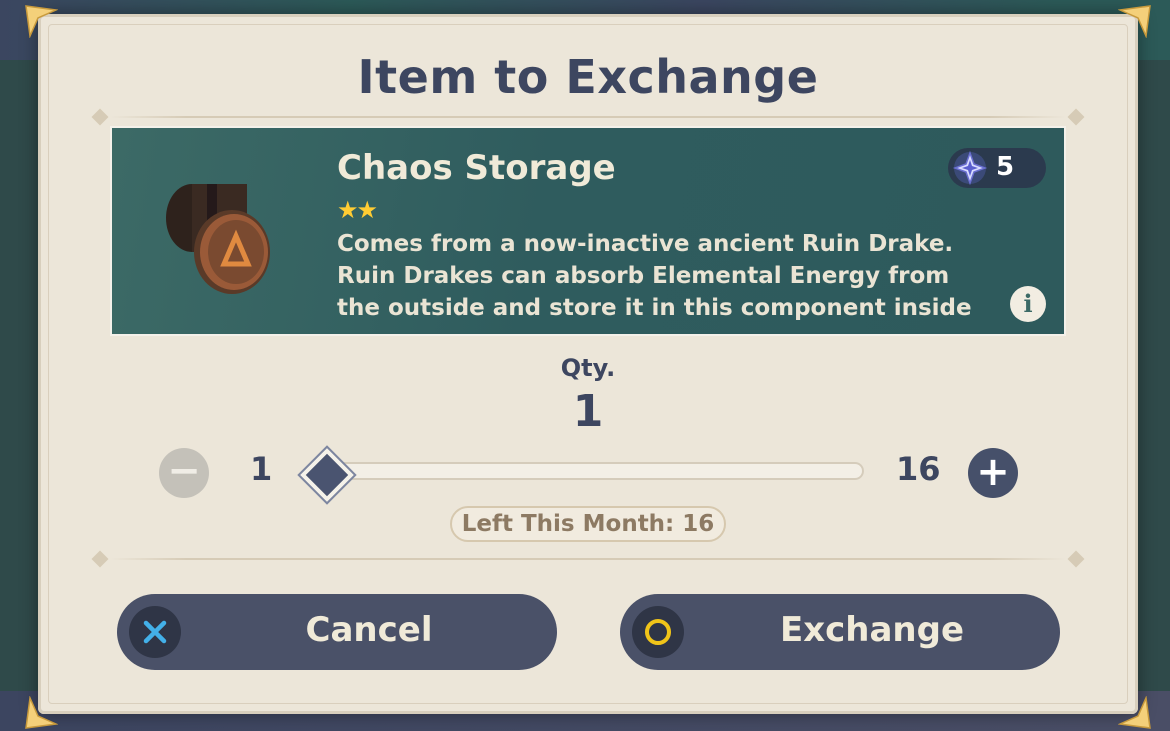  What do you see at coordinates (588, 117) in the screenshot?
I see `top-divider` at bounding box center [588, 117].